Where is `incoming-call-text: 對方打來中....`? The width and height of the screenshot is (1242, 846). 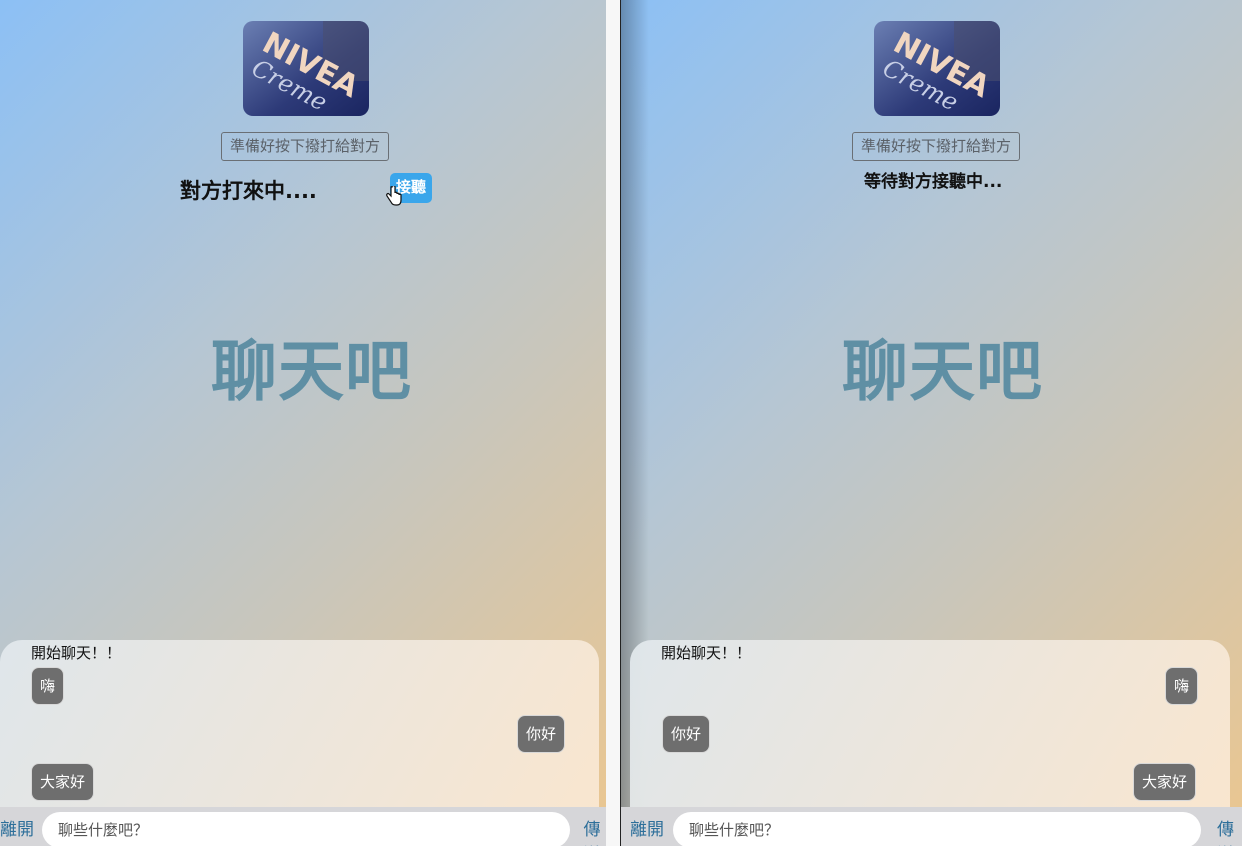 incoming-call-text: 對方打來中.... is located at coordinates (248, 191).